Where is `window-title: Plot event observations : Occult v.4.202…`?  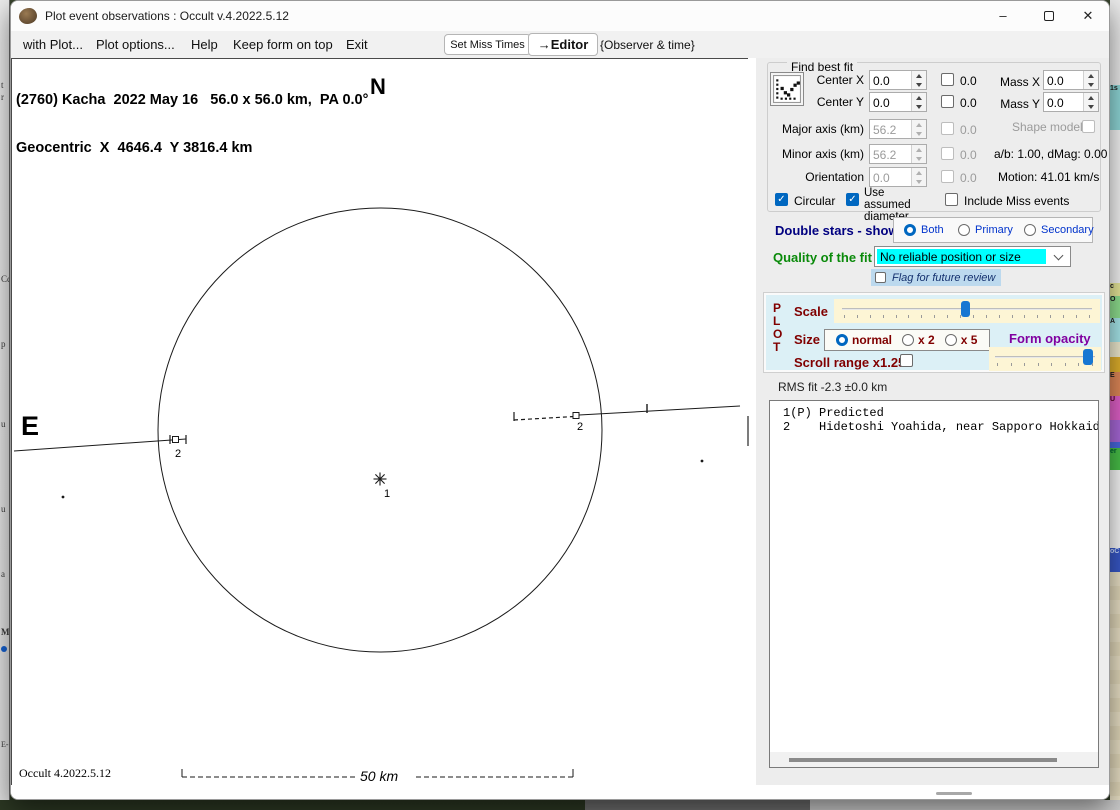 window-title: Plot event observations : Occult v.4.202… is located at coordinates (167, 16).